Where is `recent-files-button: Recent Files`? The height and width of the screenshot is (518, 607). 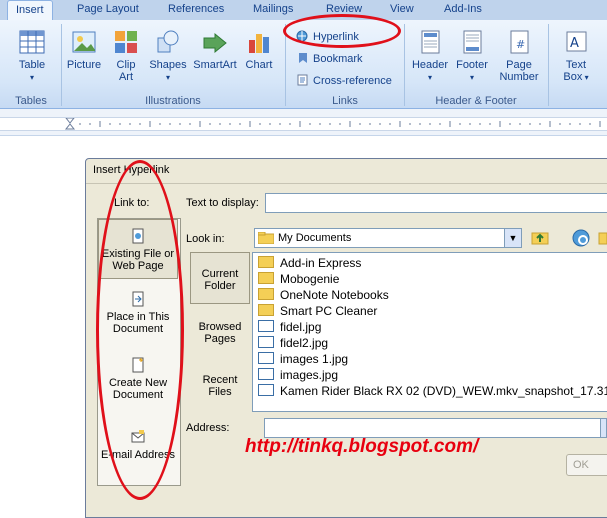 recent-files-button: Recent Files is located at coordinates (220, 386).